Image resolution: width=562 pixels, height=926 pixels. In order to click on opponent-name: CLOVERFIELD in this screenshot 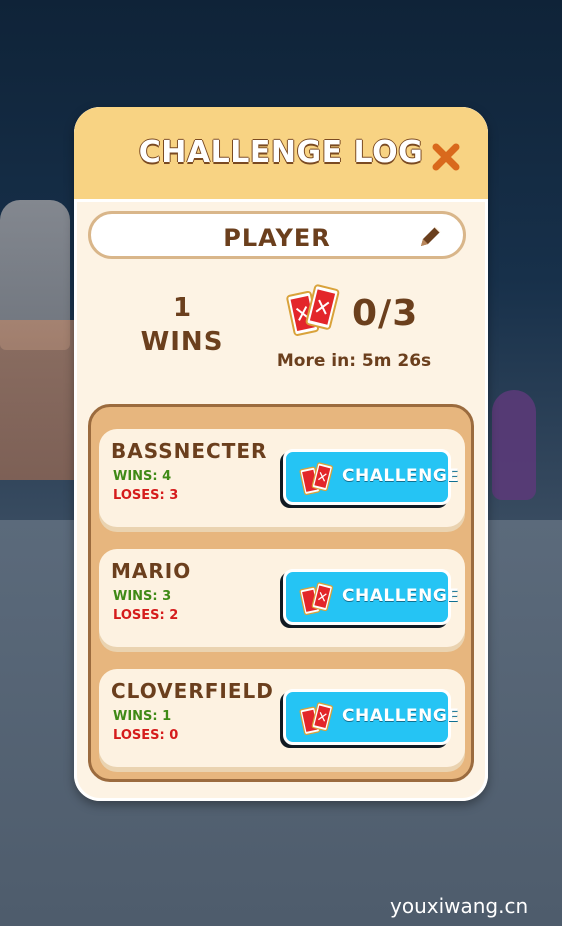, I will do `click(192, 691)`.